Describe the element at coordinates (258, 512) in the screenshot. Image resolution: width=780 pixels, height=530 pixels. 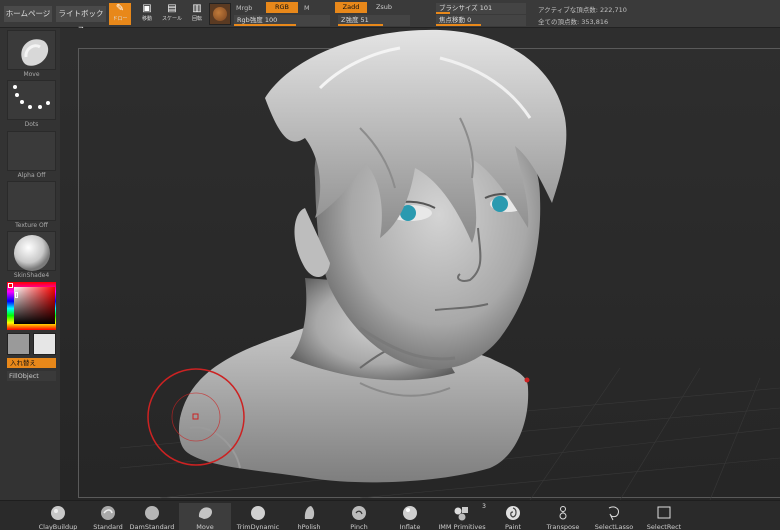
I see `trimdynamic-icon` at that location.